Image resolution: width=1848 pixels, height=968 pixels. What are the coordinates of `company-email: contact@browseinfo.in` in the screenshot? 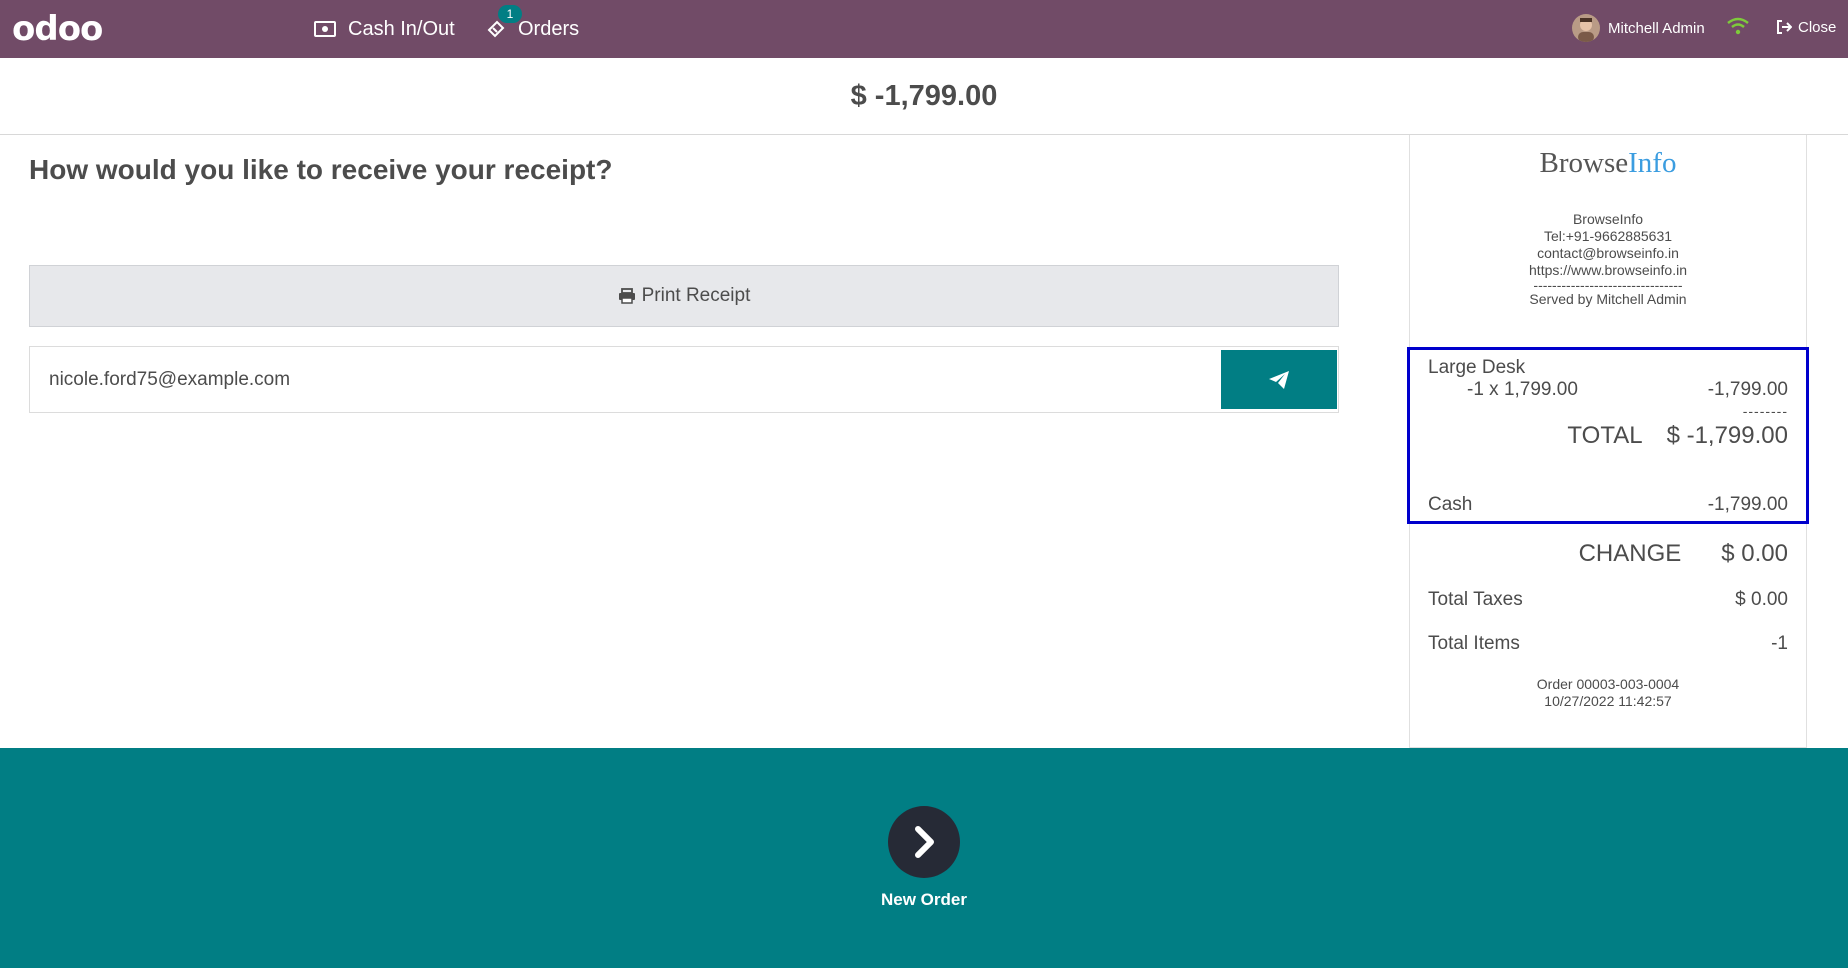 It's located at (1608, 253).